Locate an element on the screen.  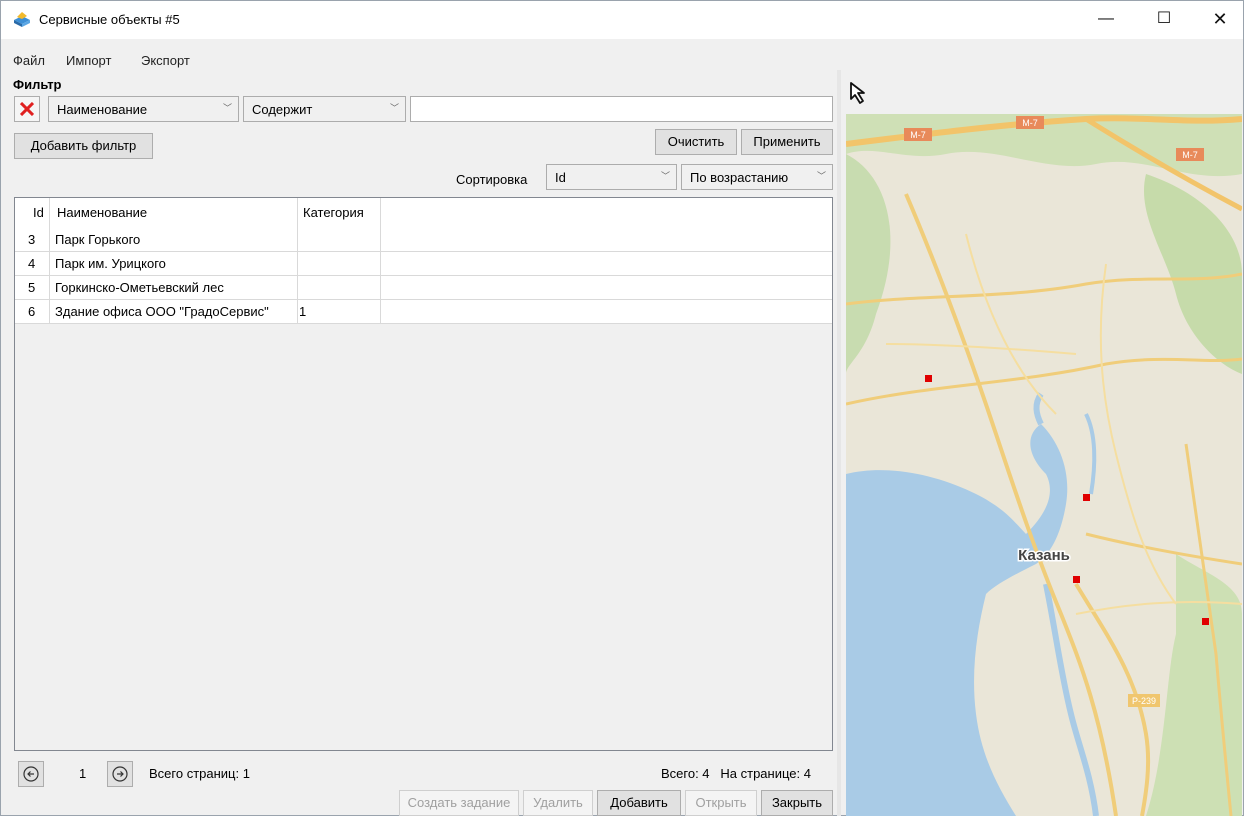
create-task-button: Создать задание is located at coordinates (459, 803).